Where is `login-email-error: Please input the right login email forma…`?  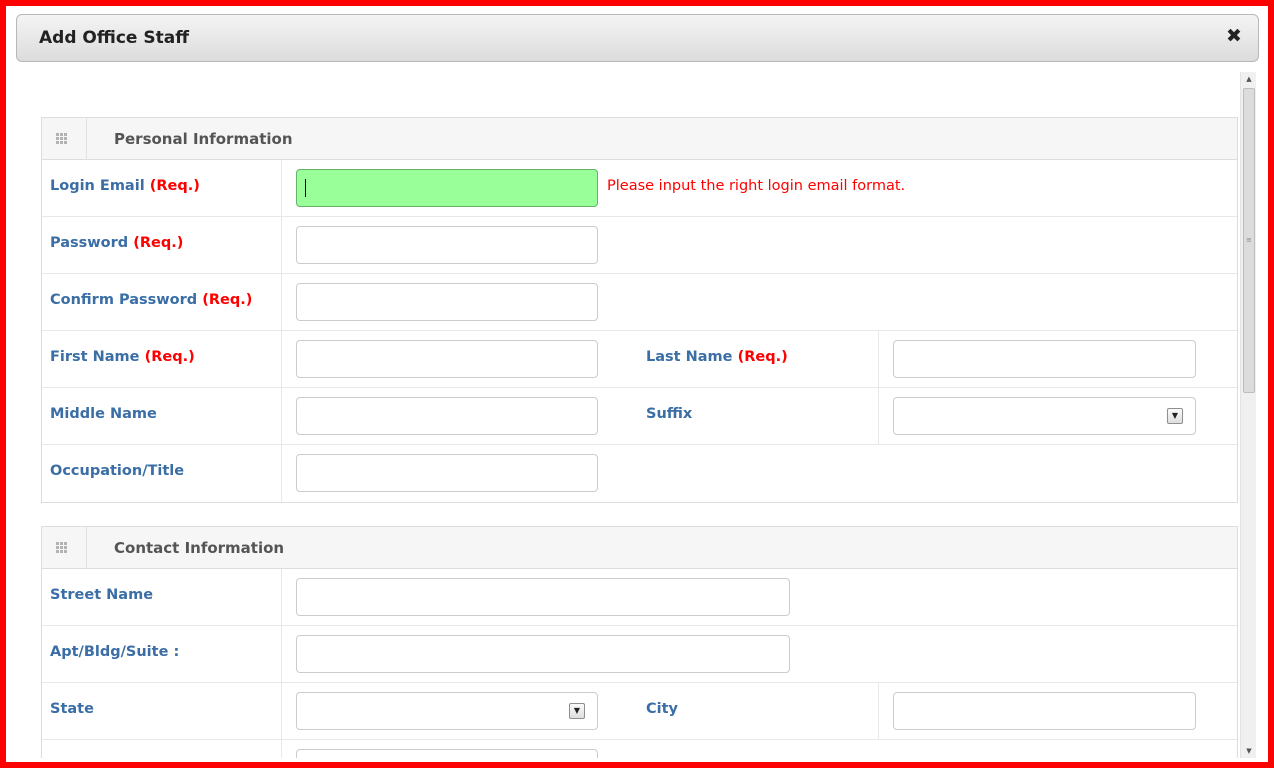 login-email-error: Please input the right login email forma… is located at coordinates (756, 186).